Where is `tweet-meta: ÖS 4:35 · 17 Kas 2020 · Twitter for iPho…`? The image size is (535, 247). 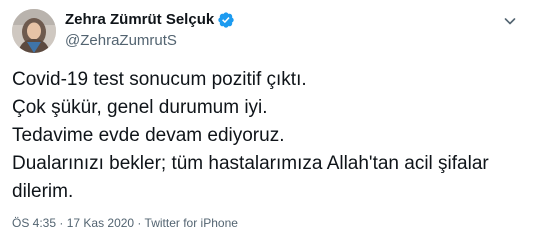
tweet-meta: ÖS 4:35 · 17 Kas 2020 · Twitter for iPho… is located at coordinates (125, 223).